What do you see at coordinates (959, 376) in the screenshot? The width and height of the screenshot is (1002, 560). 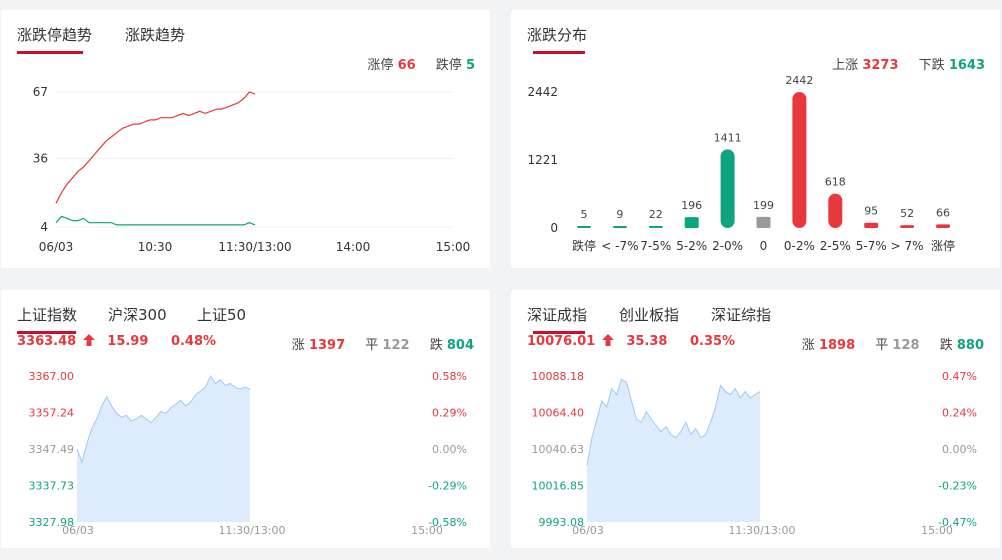 I see `y-pct-tick-label: 0.47%` at bounding box center [959, 376].